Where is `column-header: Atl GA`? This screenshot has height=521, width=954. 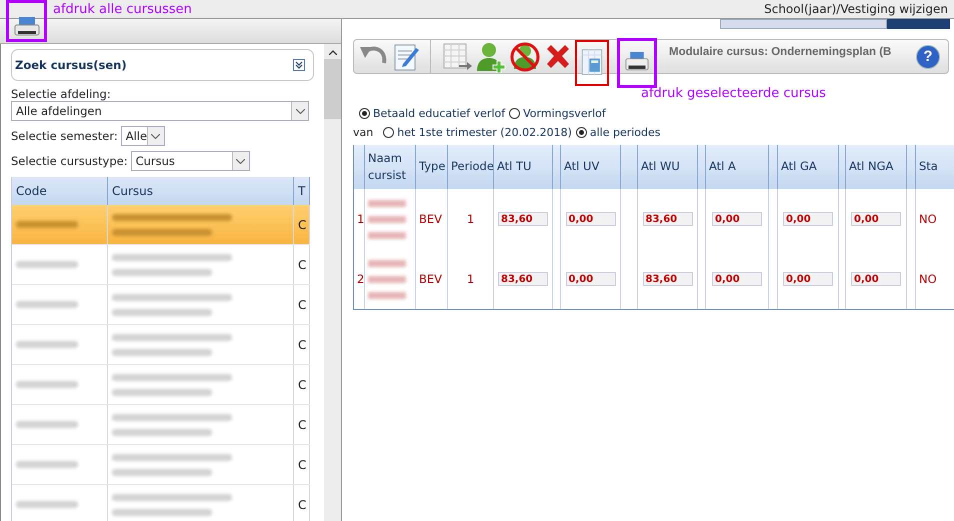
column-header: Atl GA is located at coordinates (808, 167).